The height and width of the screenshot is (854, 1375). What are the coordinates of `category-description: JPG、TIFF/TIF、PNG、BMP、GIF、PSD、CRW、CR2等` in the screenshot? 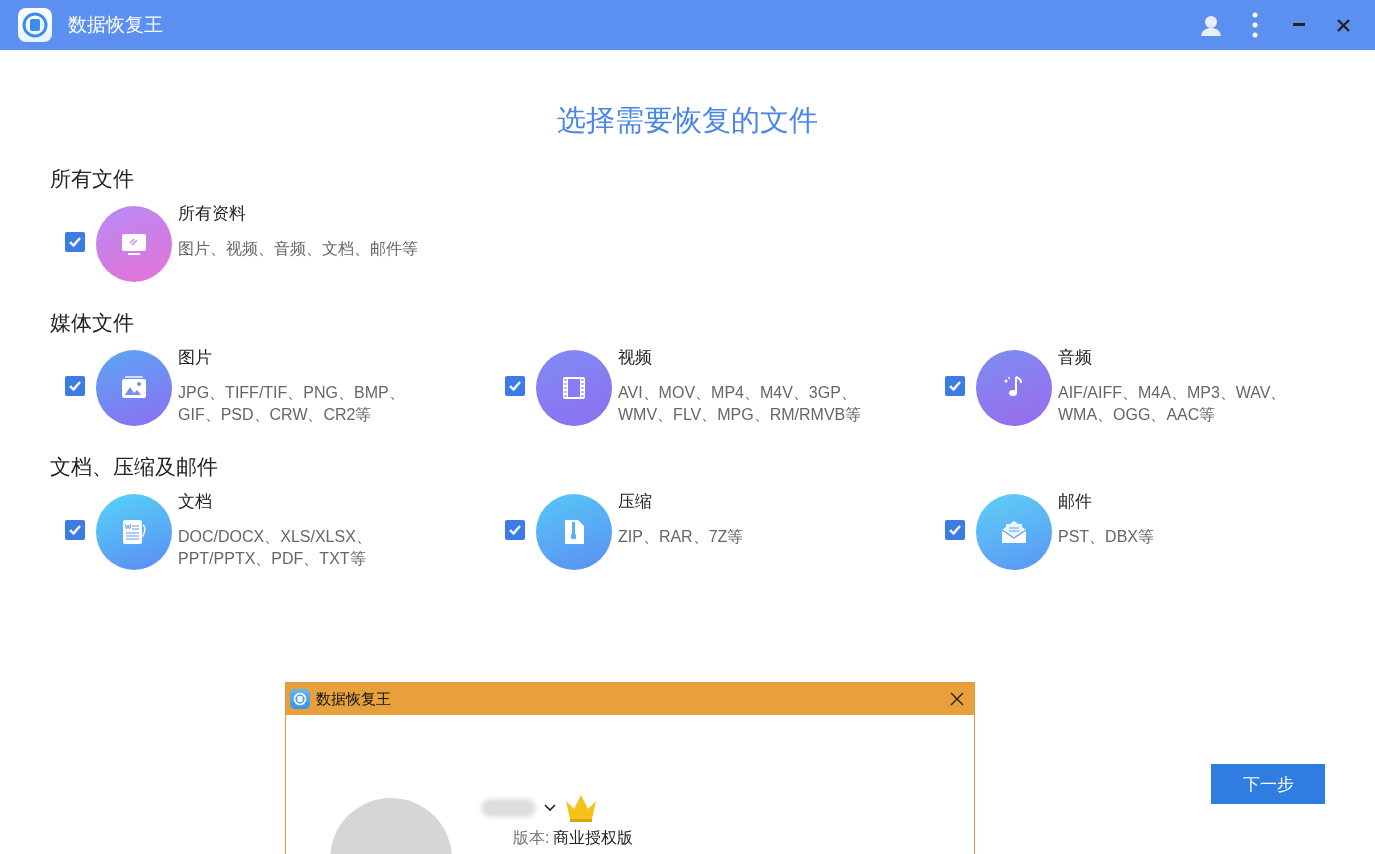 It's located at (292, 404).